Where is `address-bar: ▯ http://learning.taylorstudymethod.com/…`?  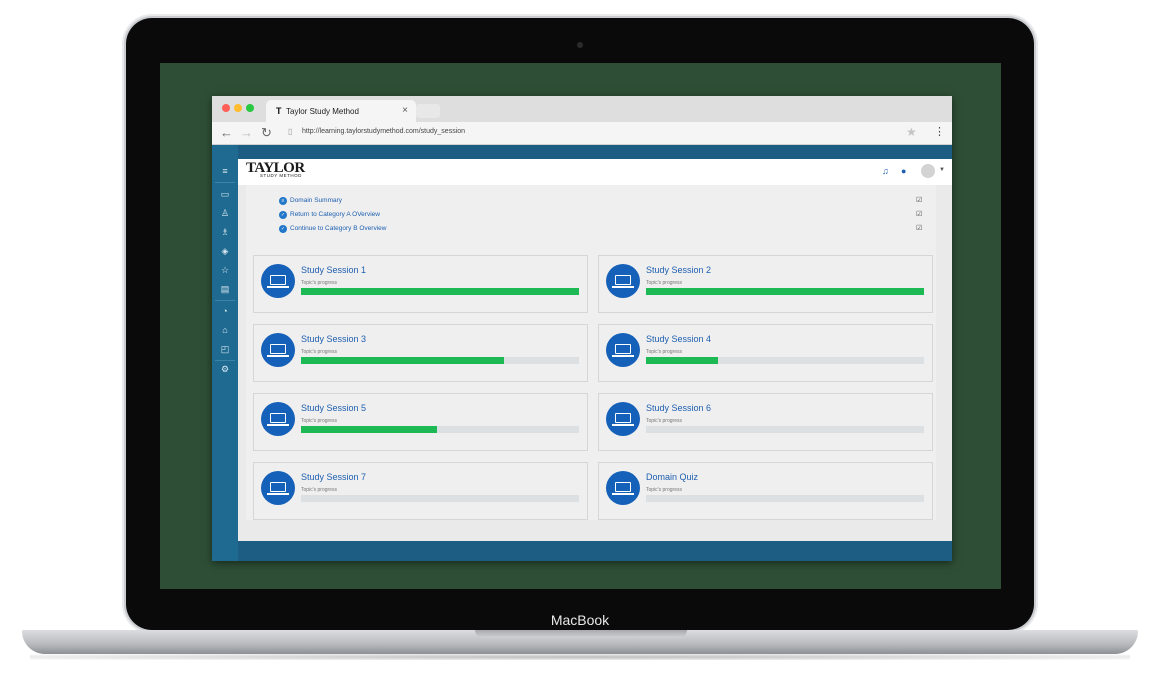
address-bar: ▯ http://learning.taylorstudymethod.com/… is located at coordinates (601, 132).